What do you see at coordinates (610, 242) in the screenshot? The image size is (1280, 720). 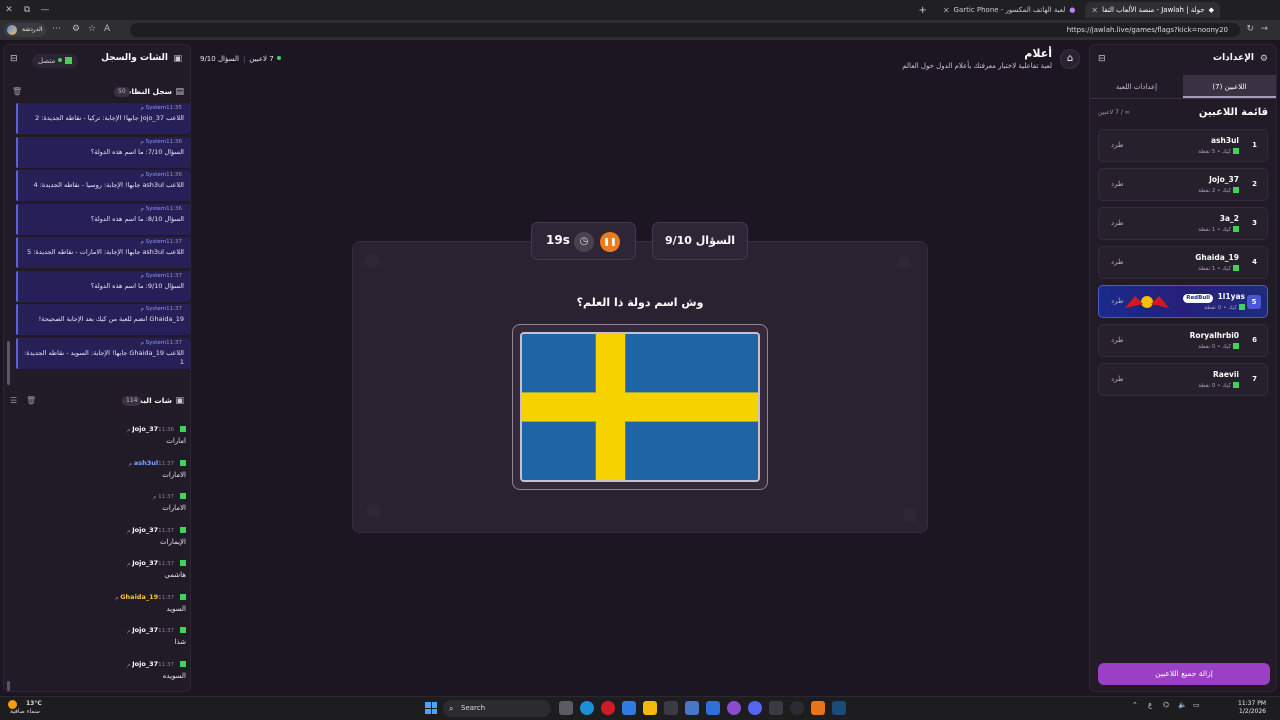 I see `pause-button: ❚❚` at bounding box center [610, 242].